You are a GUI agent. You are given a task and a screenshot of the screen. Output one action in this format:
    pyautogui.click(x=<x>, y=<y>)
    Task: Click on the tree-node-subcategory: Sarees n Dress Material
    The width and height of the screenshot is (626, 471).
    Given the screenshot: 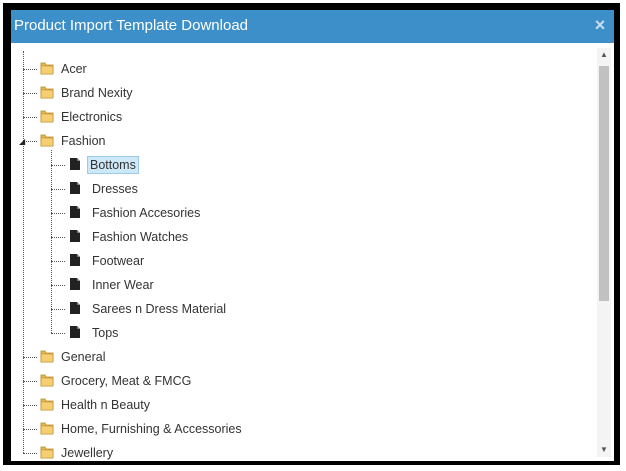 What is the action you would take?
    pyautogui.click(x=291, y=309)
    